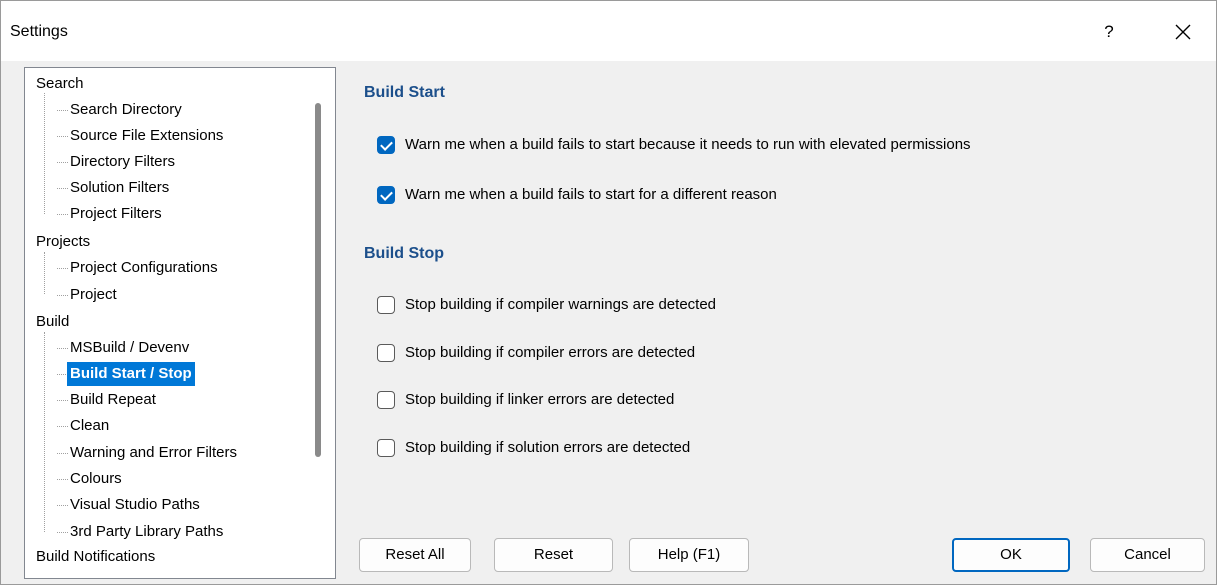  What do you see at coordinates (689, 555) in the screenshot?
I see `help-f1-button: Help (F1)` at bounding box center [689, 555].